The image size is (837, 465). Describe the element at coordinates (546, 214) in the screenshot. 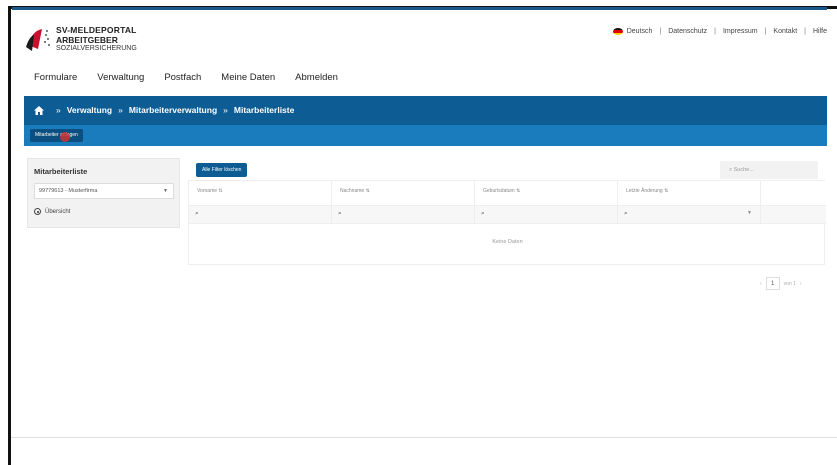

I see `filter-geburtsdatum: ⌕` at that location.